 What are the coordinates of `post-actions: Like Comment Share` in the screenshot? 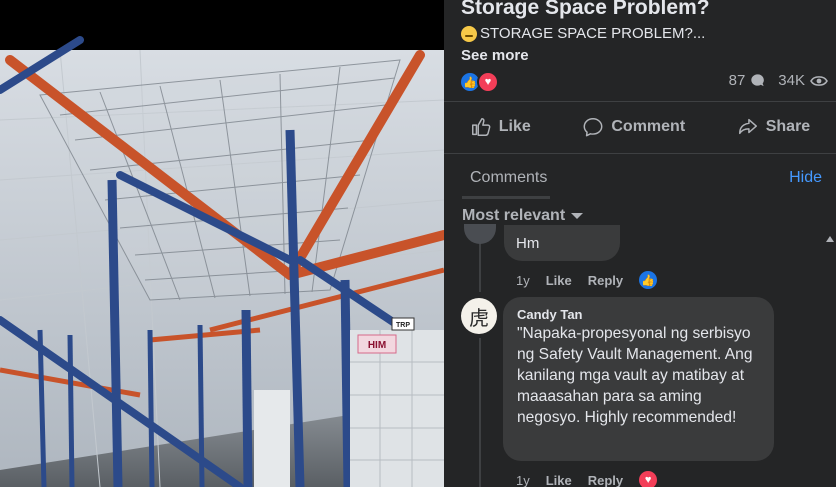 It's located at (640, 127).